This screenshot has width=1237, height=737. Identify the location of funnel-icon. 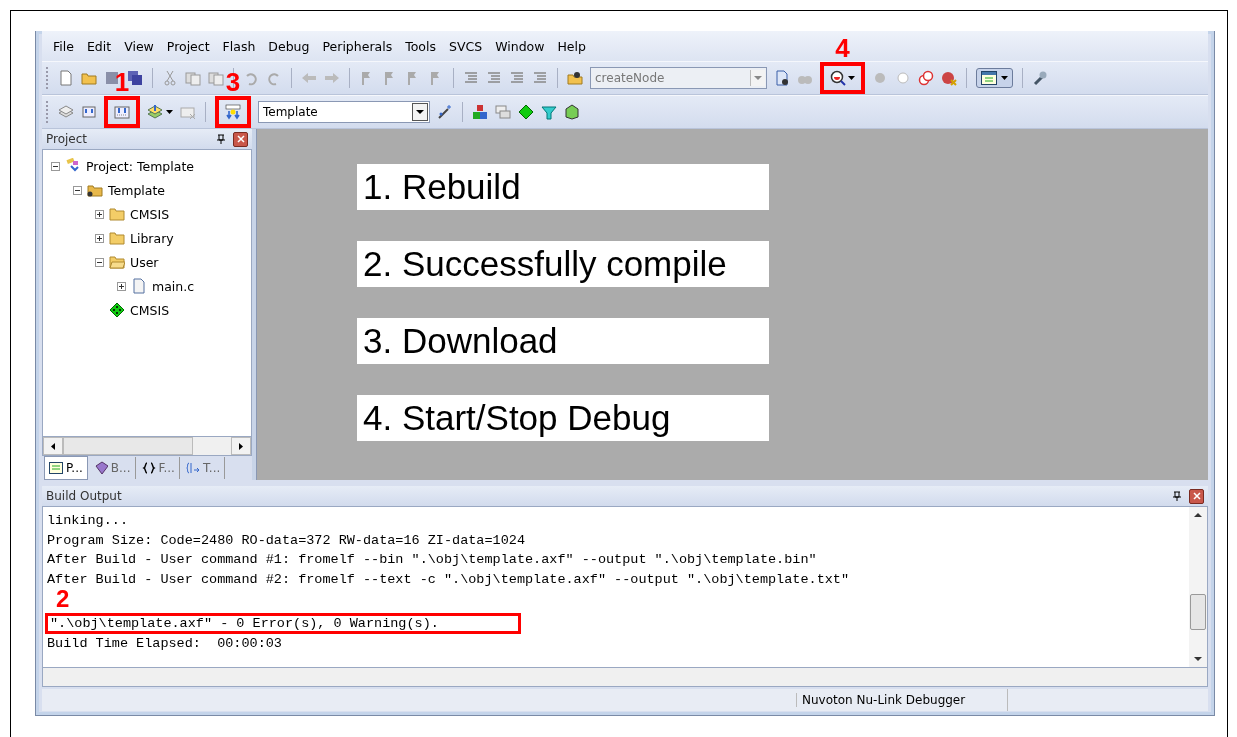
(549, 112).